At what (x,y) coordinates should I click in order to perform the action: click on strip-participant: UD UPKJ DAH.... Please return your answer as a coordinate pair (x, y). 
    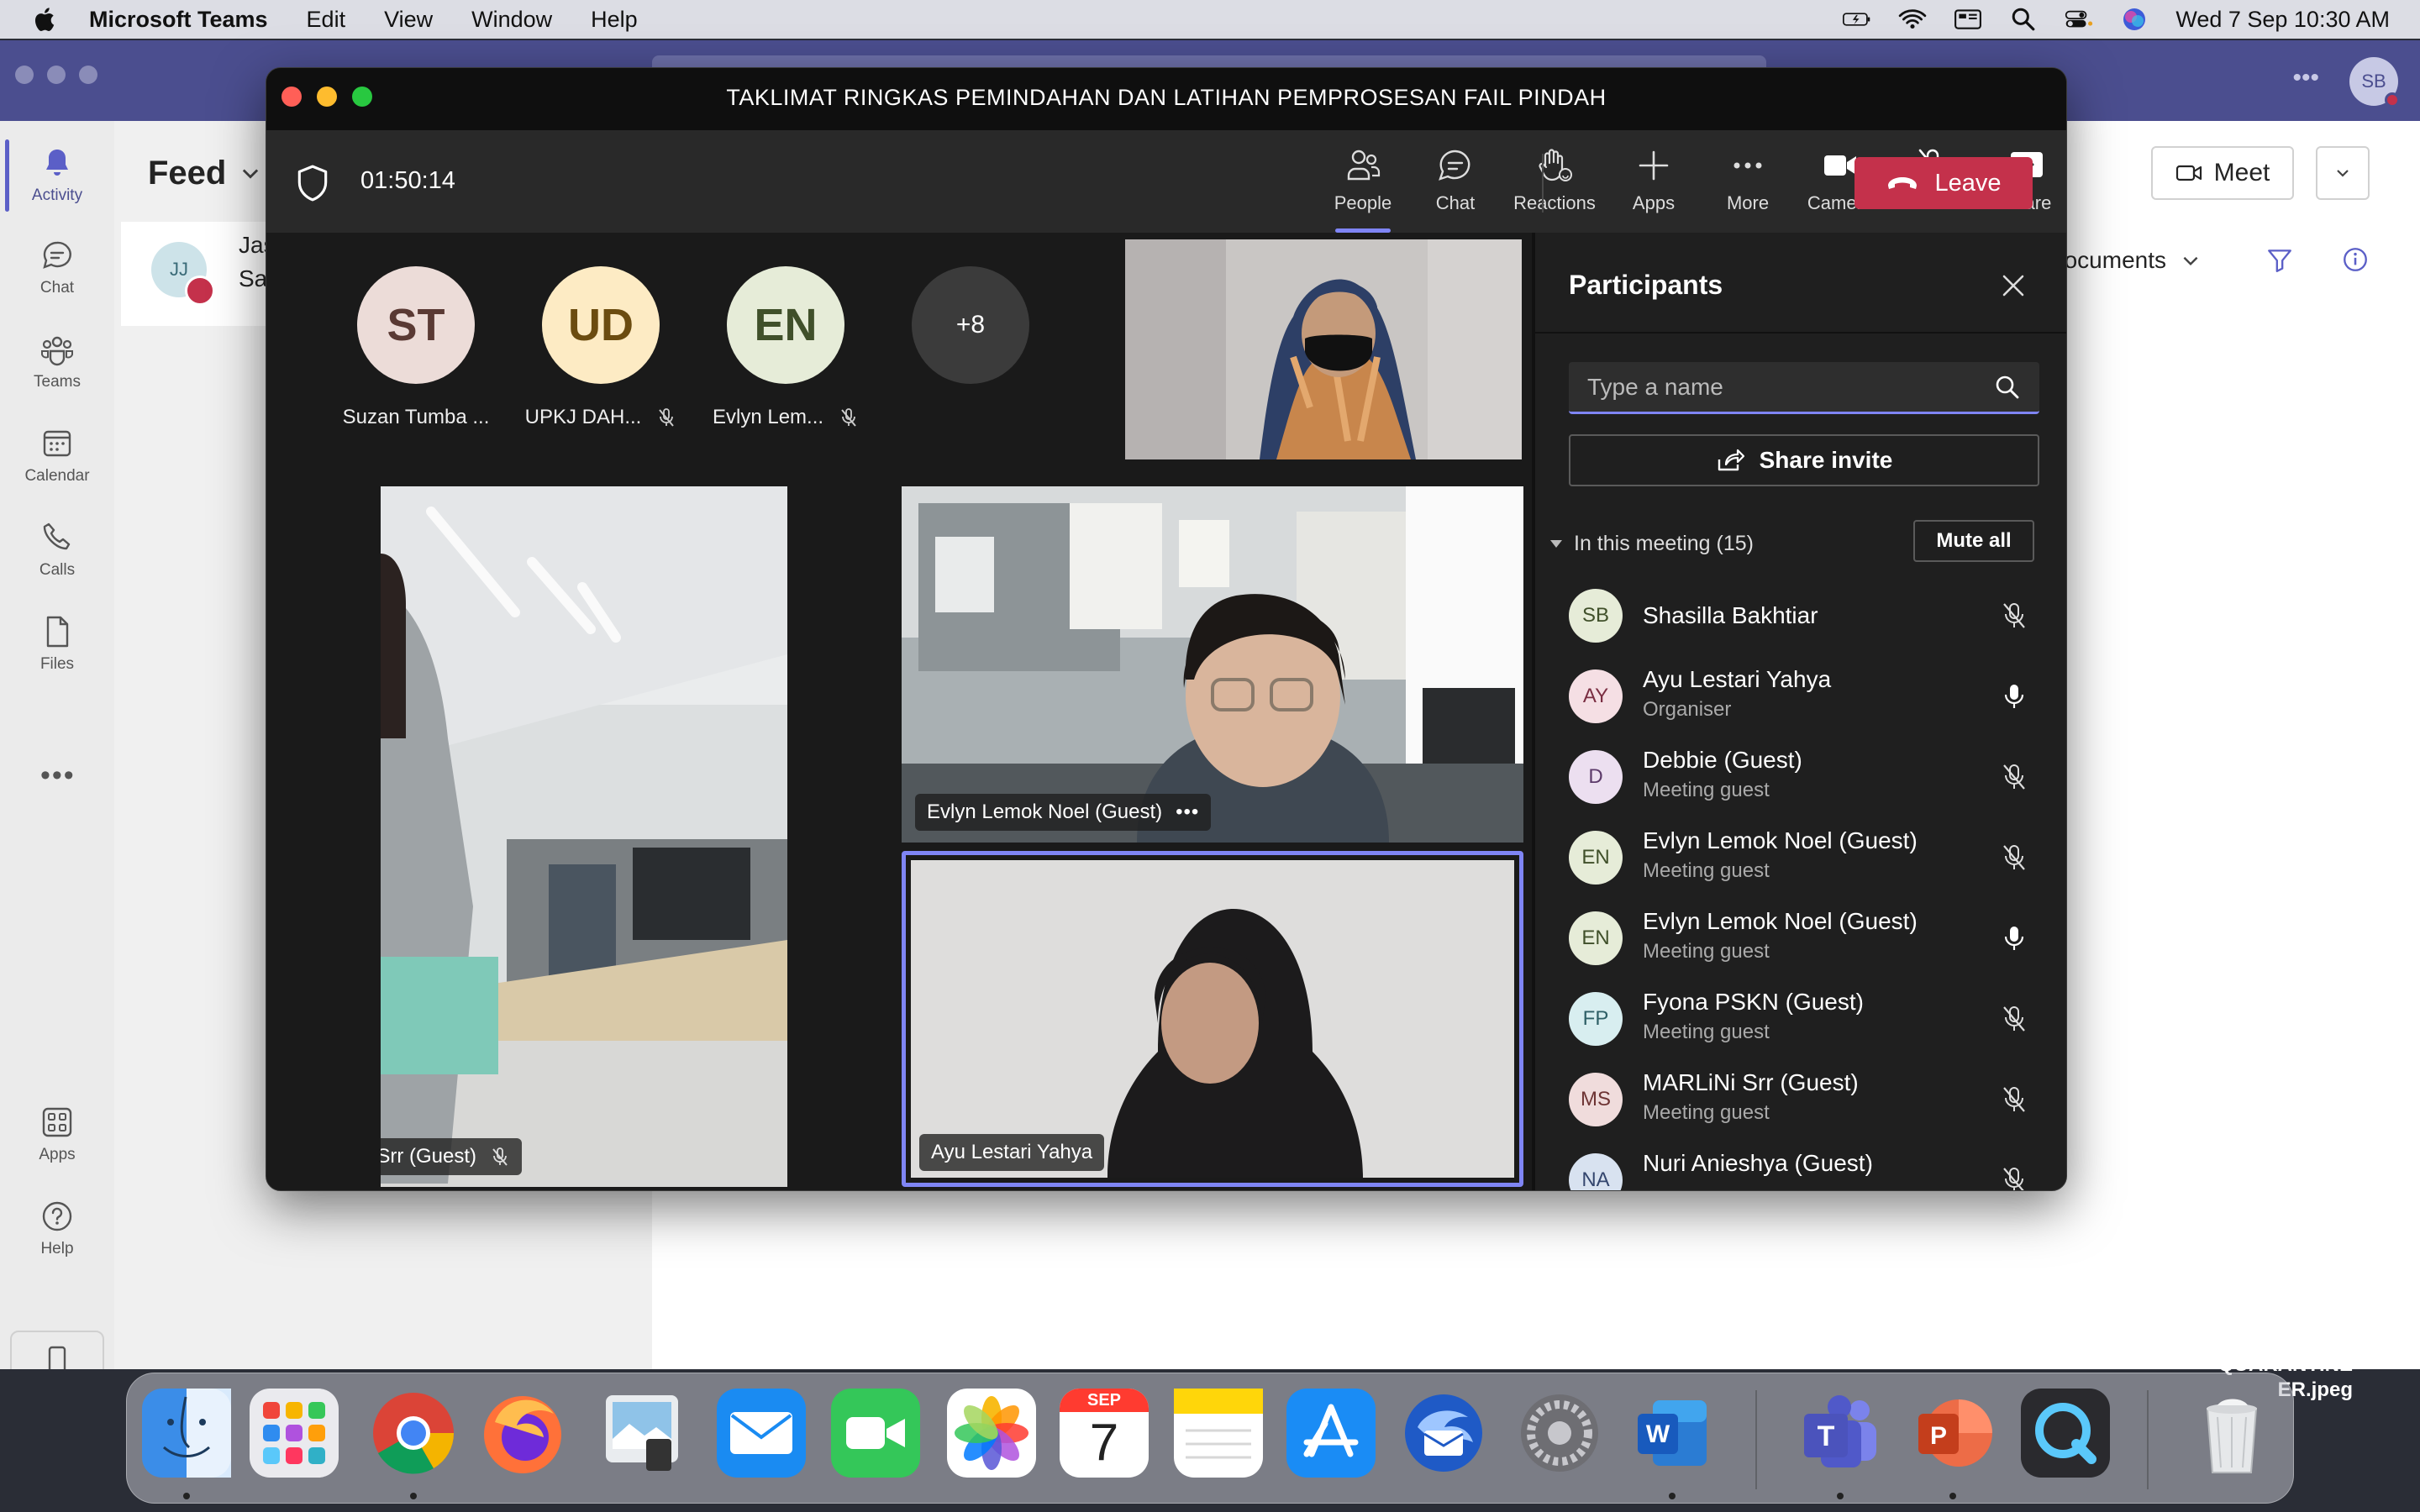
    Looking at the image, I should click on (600, 347).